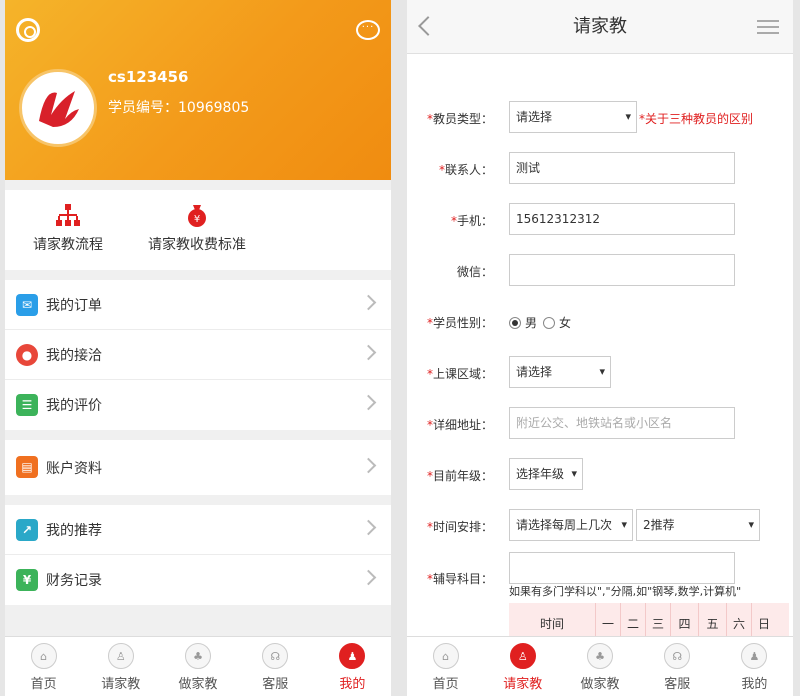 This screenshot has width=800, height=696. What do you see at coordinates (565, 323) in the screenshot?
I see `radio-label: 女` at bounding box center [565, 323].